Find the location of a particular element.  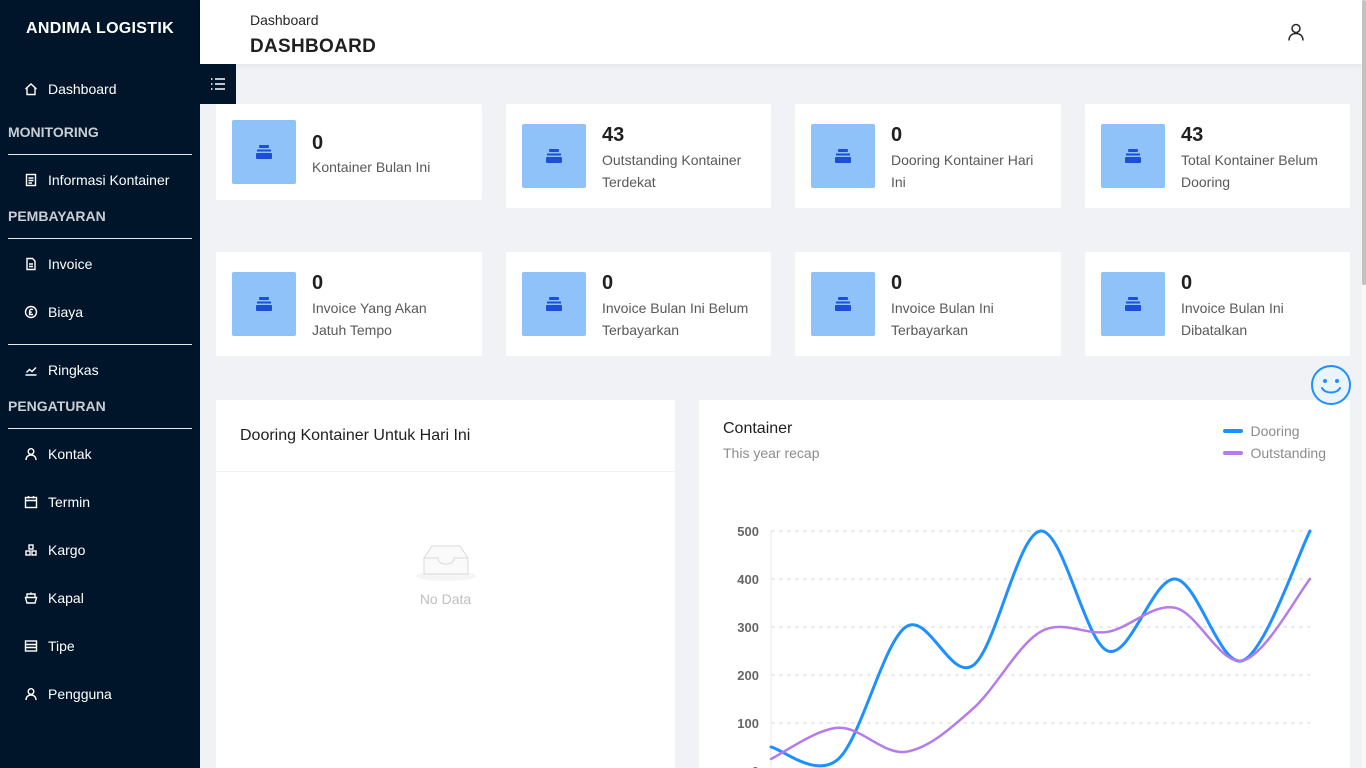

ship-icon is located at coordinates (31, 598).